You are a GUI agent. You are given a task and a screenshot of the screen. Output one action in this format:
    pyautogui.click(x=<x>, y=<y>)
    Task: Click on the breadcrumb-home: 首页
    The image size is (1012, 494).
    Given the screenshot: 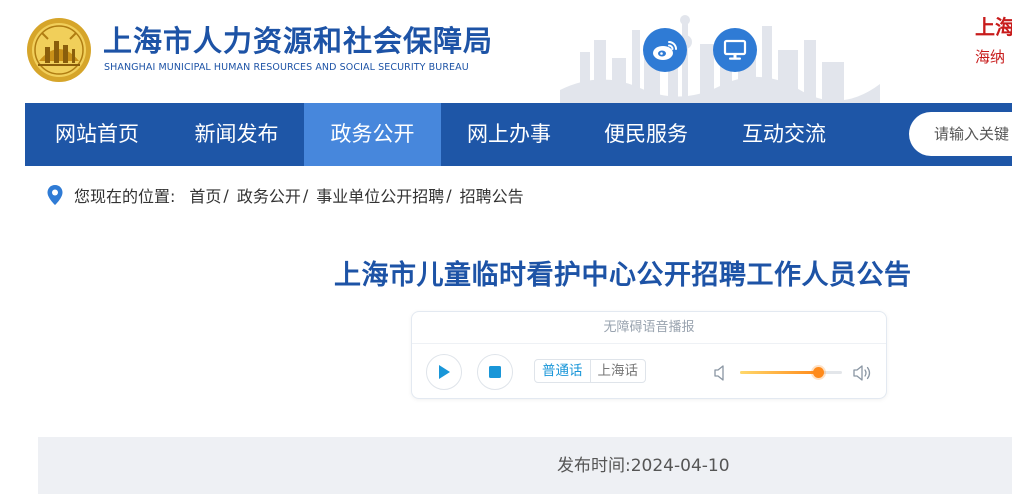 What is the action you would take?
    pyautogui.click(x=205, y=195)
    